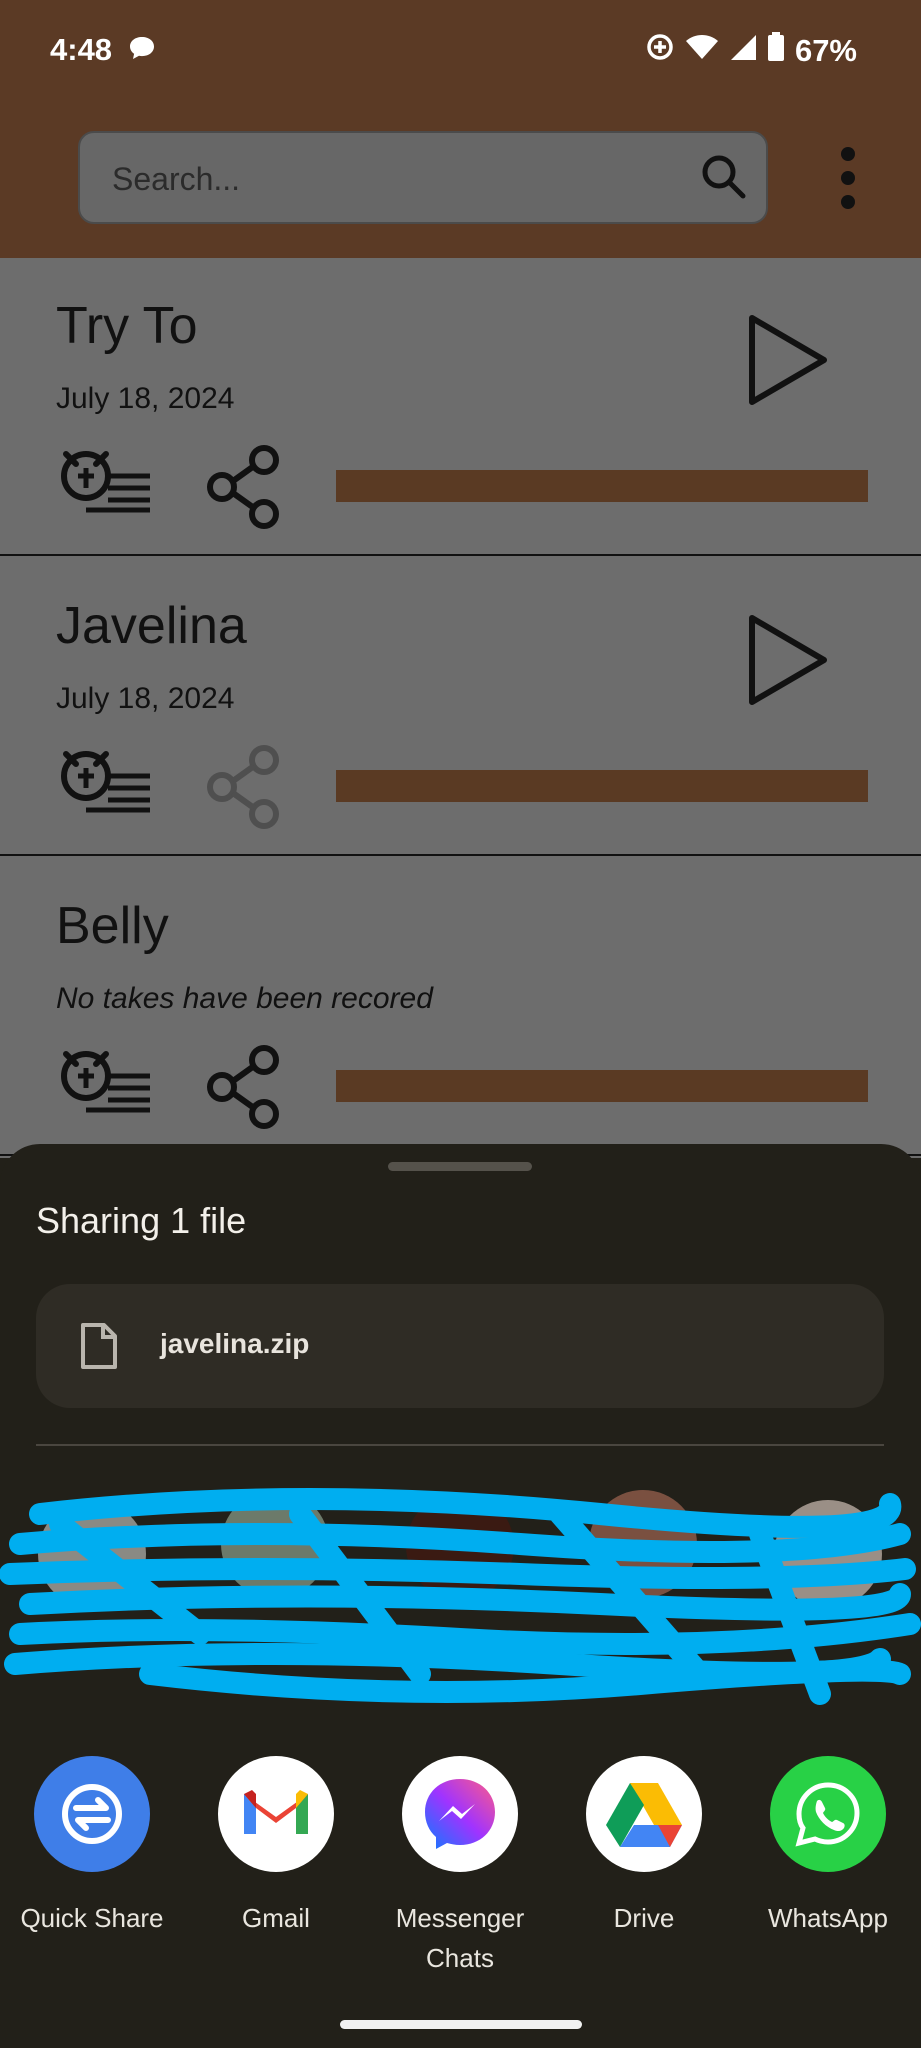  Describe the element at coordinates (276, 1814) in the screenshot. I see `gmail-icon` at that location.